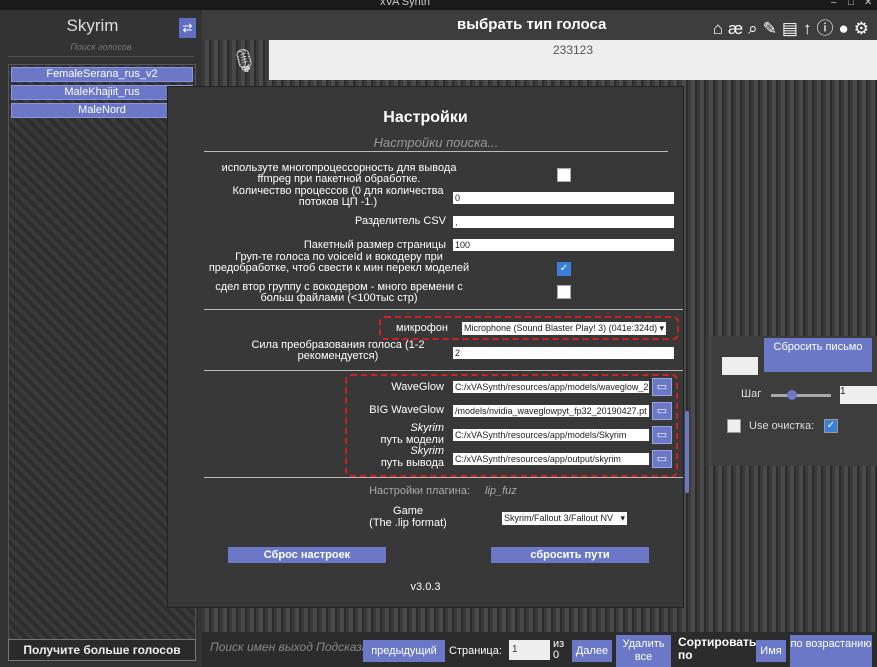  What do you see at coordinates (501, 491) in the screenshot?
I see `plugin-name: lip_fuz` at bounding box center [501, 491].